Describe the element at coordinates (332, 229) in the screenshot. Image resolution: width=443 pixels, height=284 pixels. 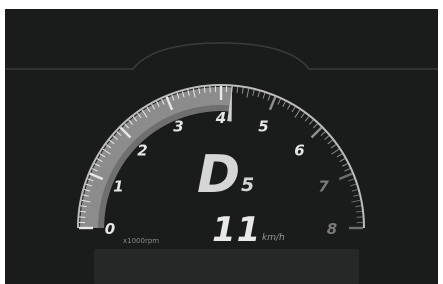
I see `rpm-label-8: 8` at that location.